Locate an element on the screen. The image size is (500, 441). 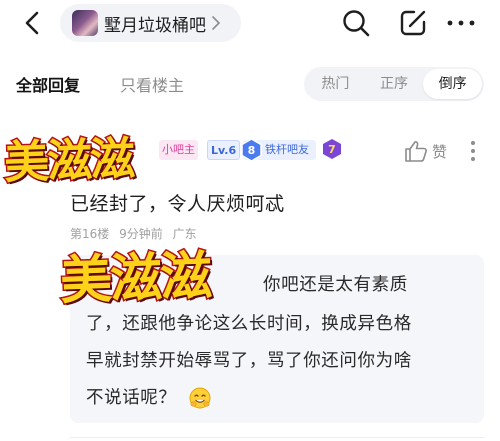
tab-owner-only: 只看楼主 is located at coordinates (152, 84).